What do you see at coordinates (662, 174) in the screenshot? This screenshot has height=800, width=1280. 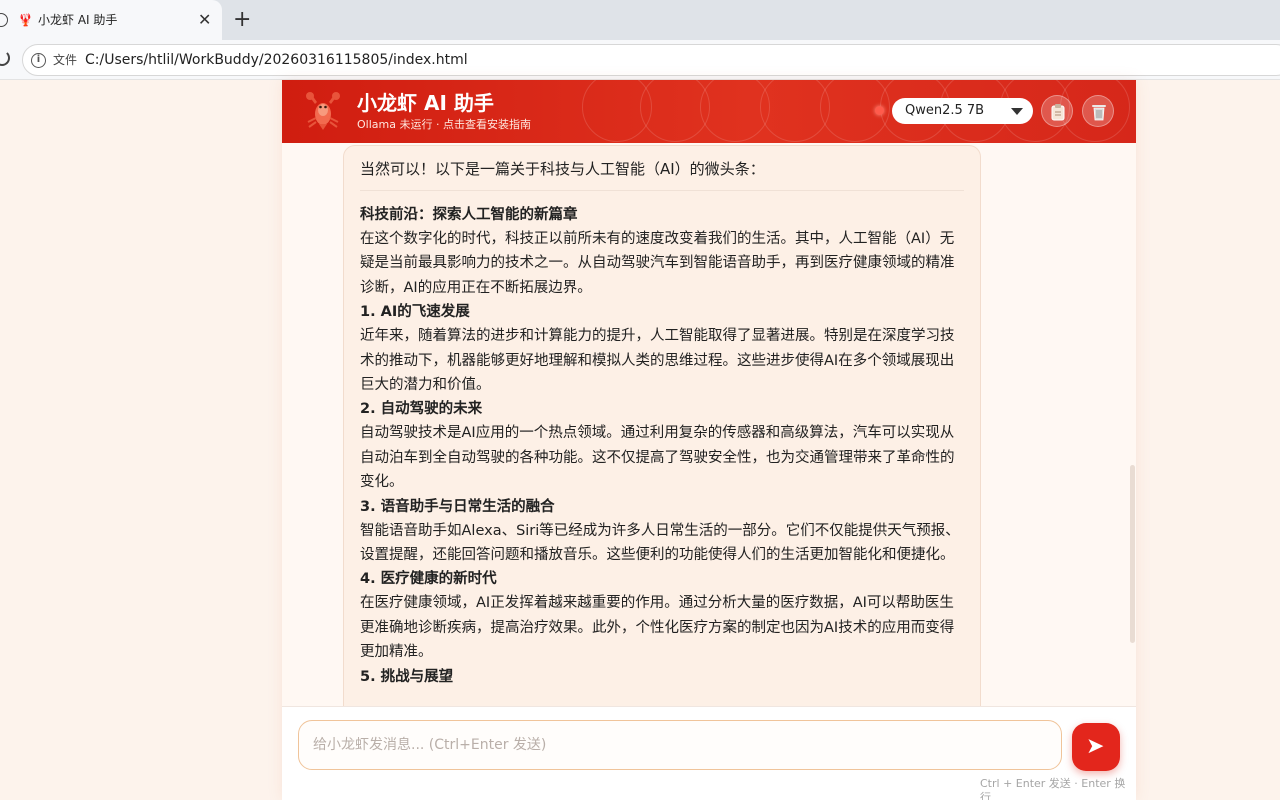 I see `message-intro: 当然可以！以下是一篇关于科技与人工智能（AI）的微头条：` at bounding box center [662, 174].